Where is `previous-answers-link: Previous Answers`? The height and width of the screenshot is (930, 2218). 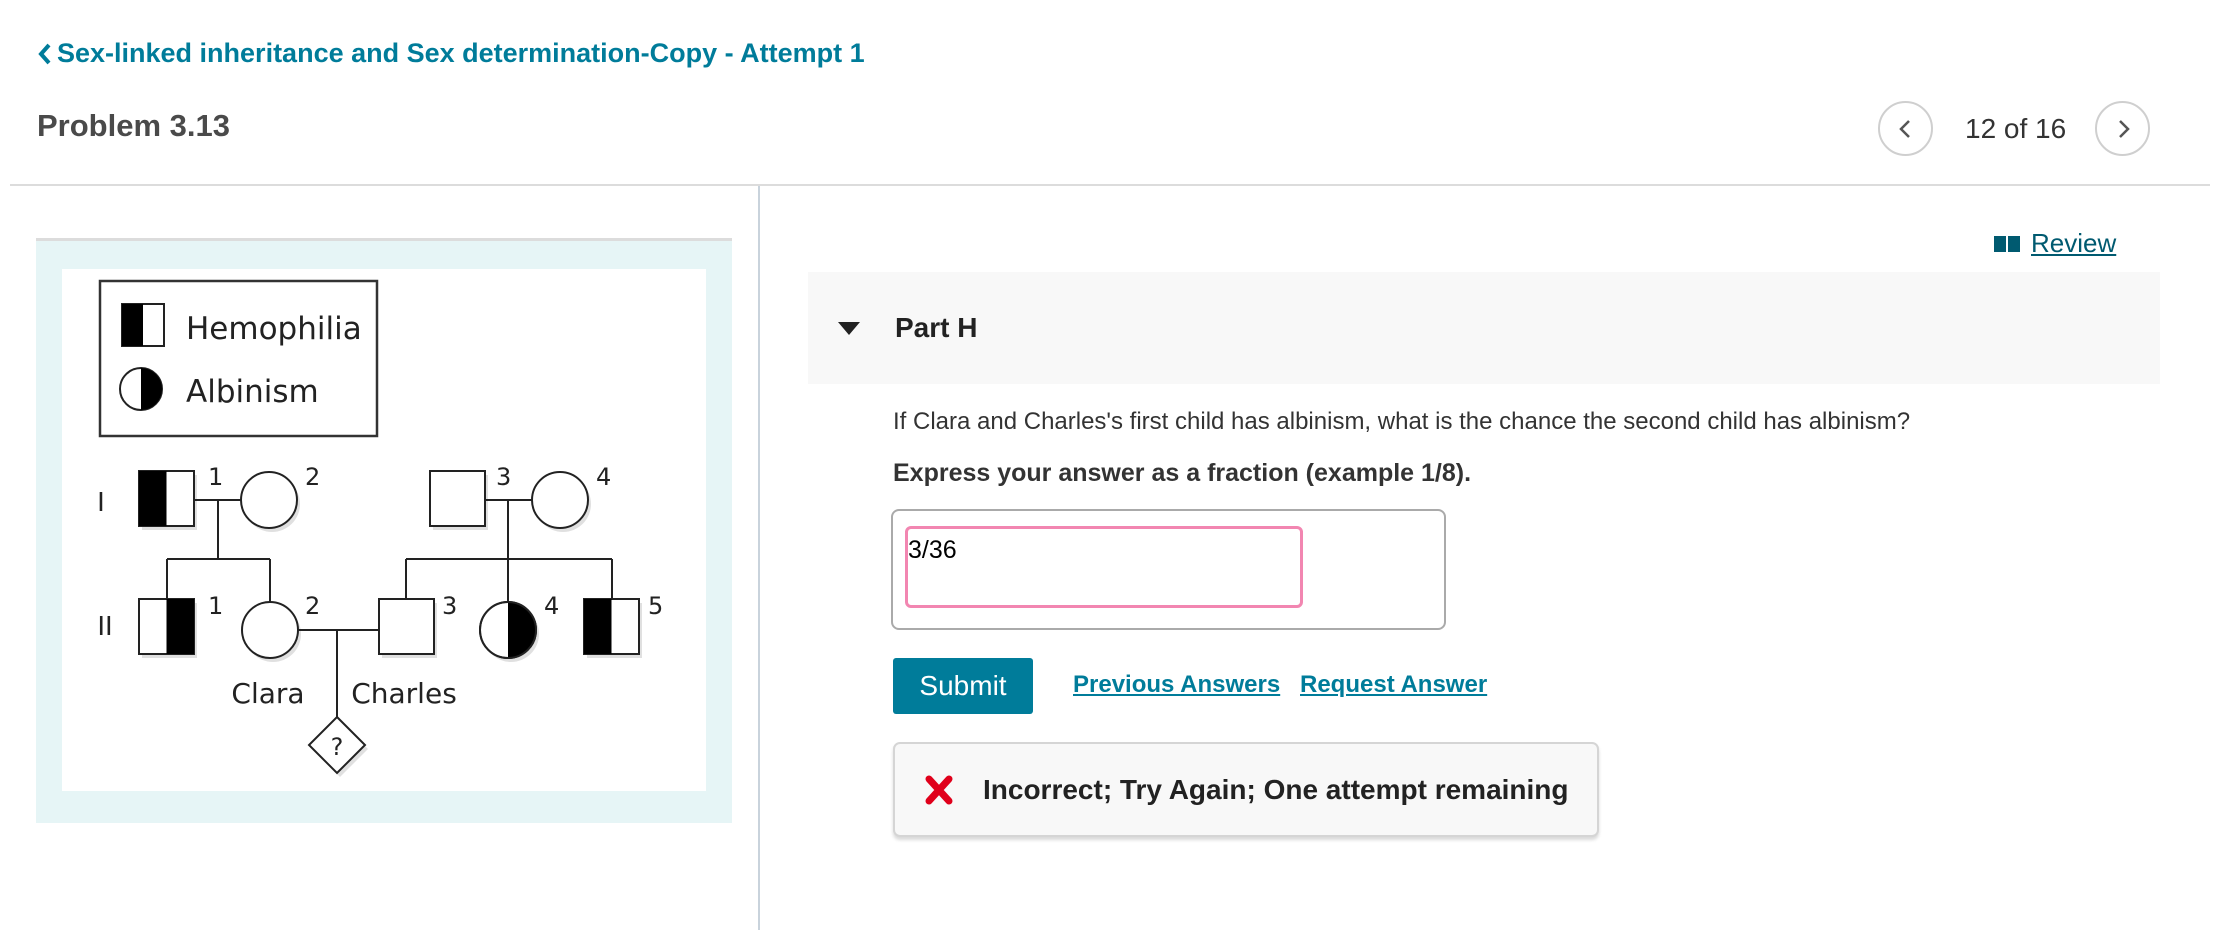 previous-answers-link: Previous Answers is located at coordinates (1176, 685).